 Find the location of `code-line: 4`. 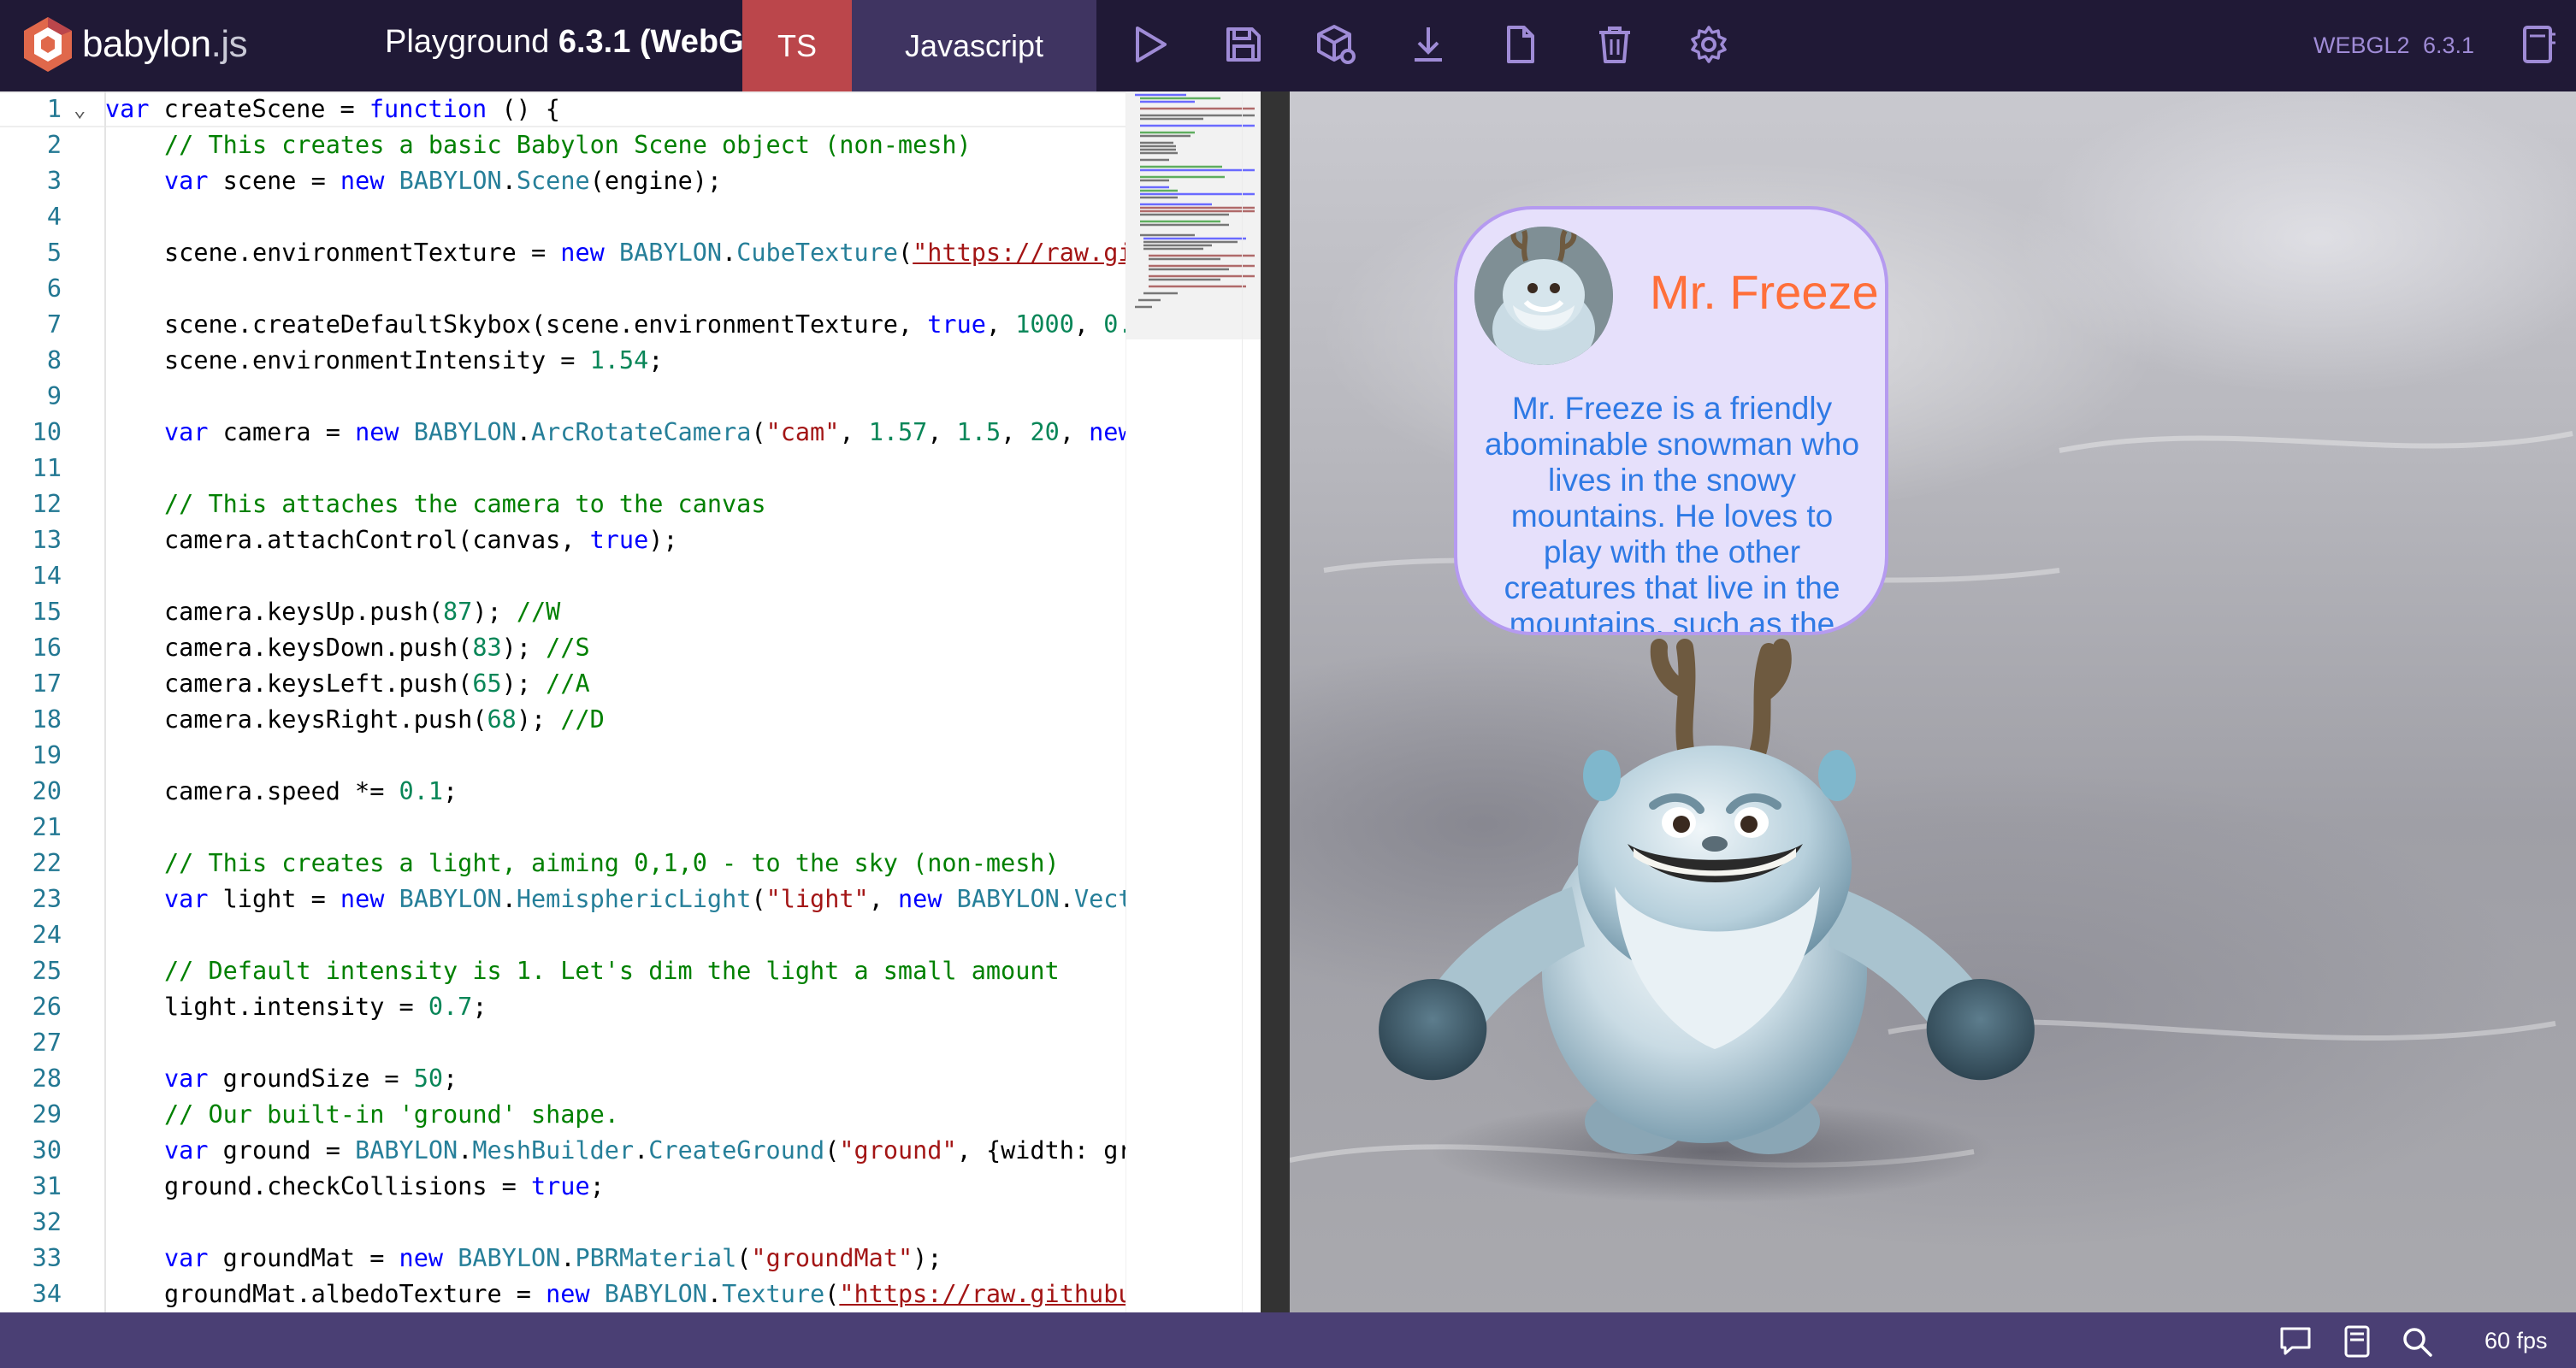

code-line: 4 is located at coordinates (563, 217).